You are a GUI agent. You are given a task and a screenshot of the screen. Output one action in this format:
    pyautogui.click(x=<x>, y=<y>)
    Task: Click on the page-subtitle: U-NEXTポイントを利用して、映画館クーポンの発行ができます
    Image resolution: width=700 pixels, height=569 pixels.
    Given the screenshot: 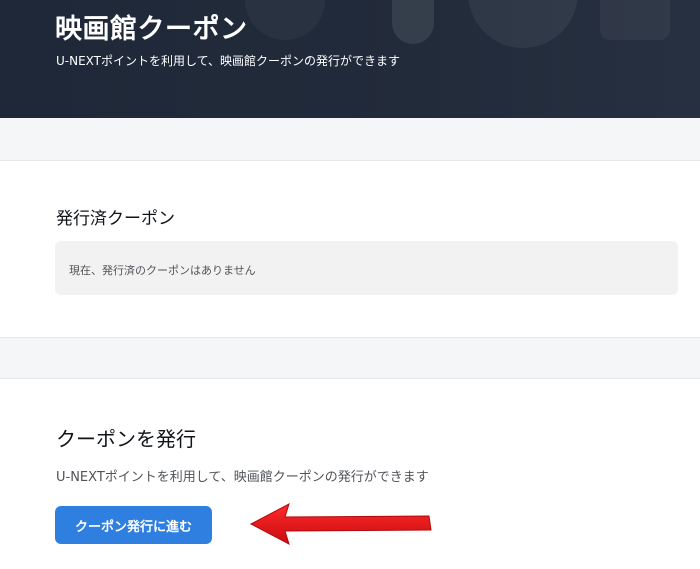 What is the action you would take?
    pyautogui.click(x=228, y=61)
    